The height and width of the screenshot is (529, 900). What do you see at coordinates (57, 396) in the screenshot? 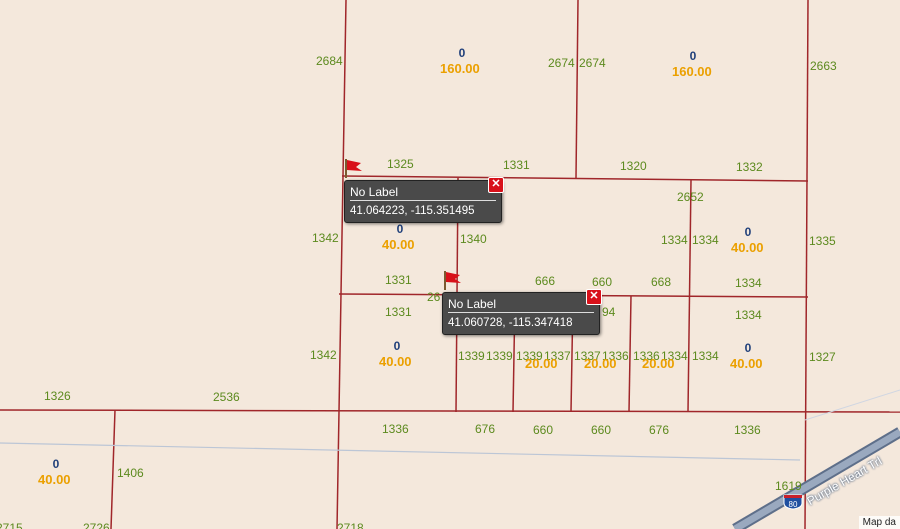
I see `dimension-label: 1326` at bounding box center [57, 396].